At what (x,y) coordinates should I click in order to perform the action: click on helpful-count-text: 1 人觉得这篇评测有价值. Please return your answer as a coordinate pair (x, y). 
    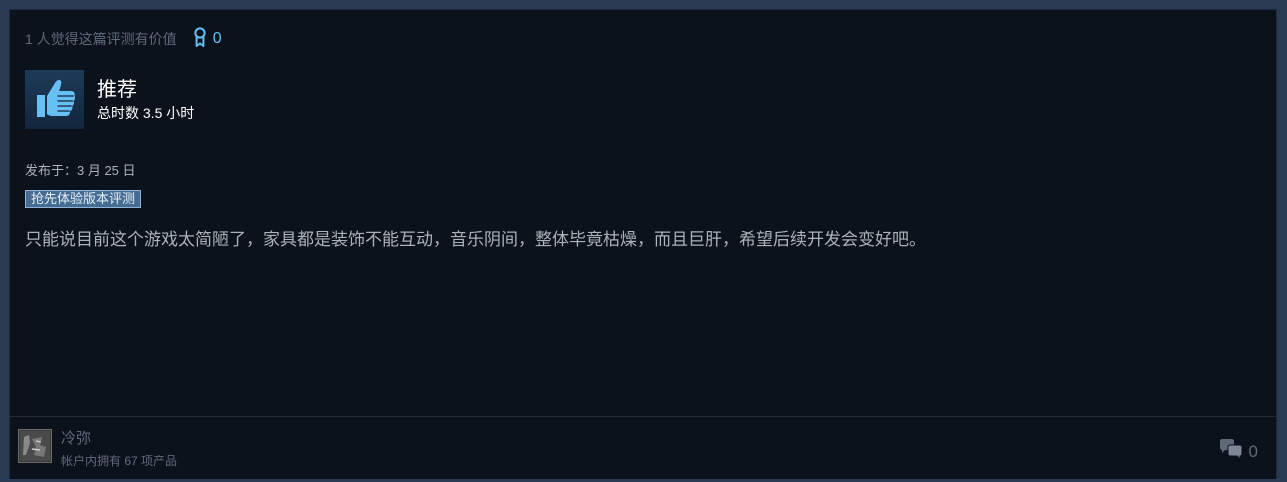
    Looking at the image, I should click on (101, 39).